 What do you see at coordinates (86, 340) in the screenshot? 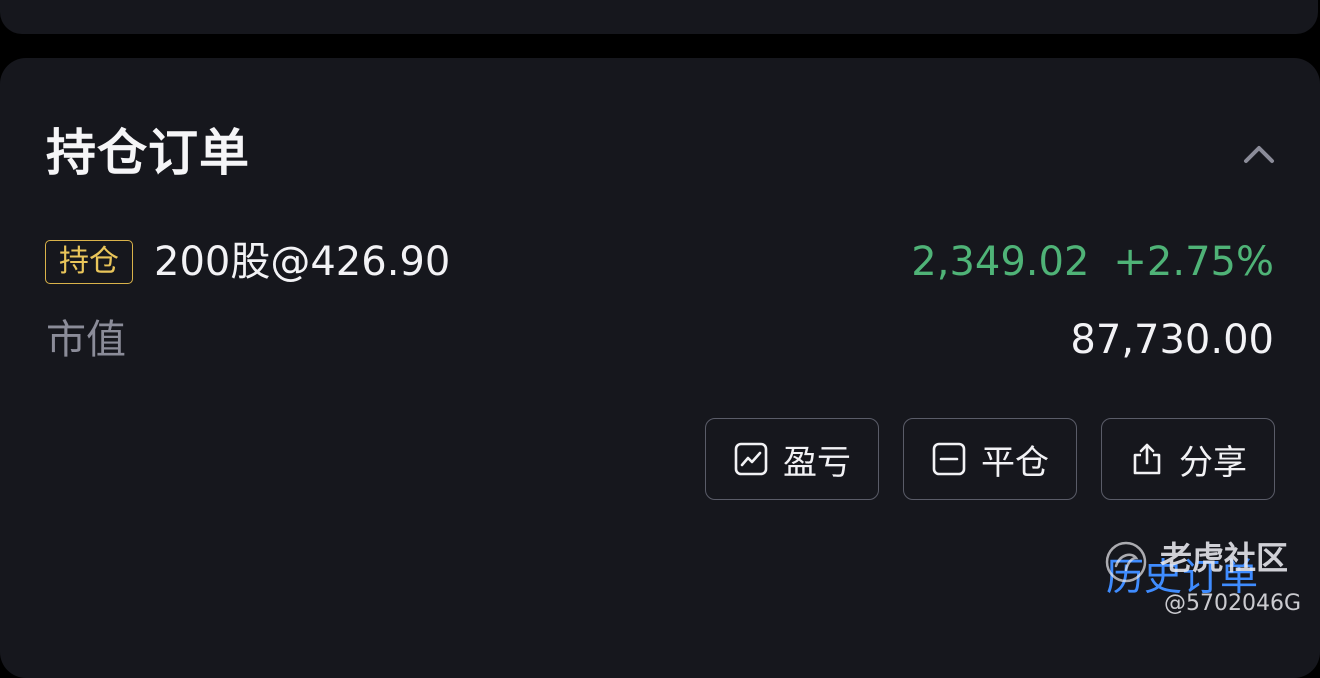
I see `market-value-label: 市值` at bounding box center [86, 340].